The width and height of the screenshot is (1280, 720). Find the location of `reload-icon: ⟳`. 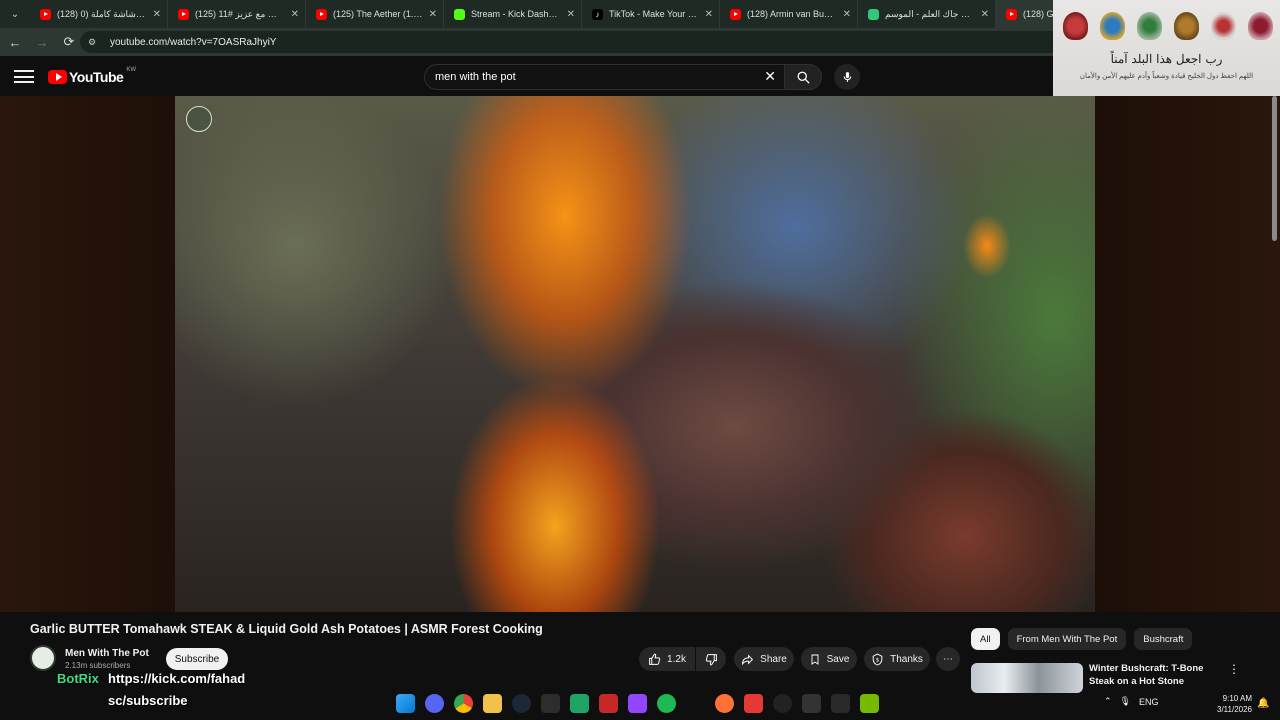

reload-icon: ⟳ is located at coordinates (69, 42).